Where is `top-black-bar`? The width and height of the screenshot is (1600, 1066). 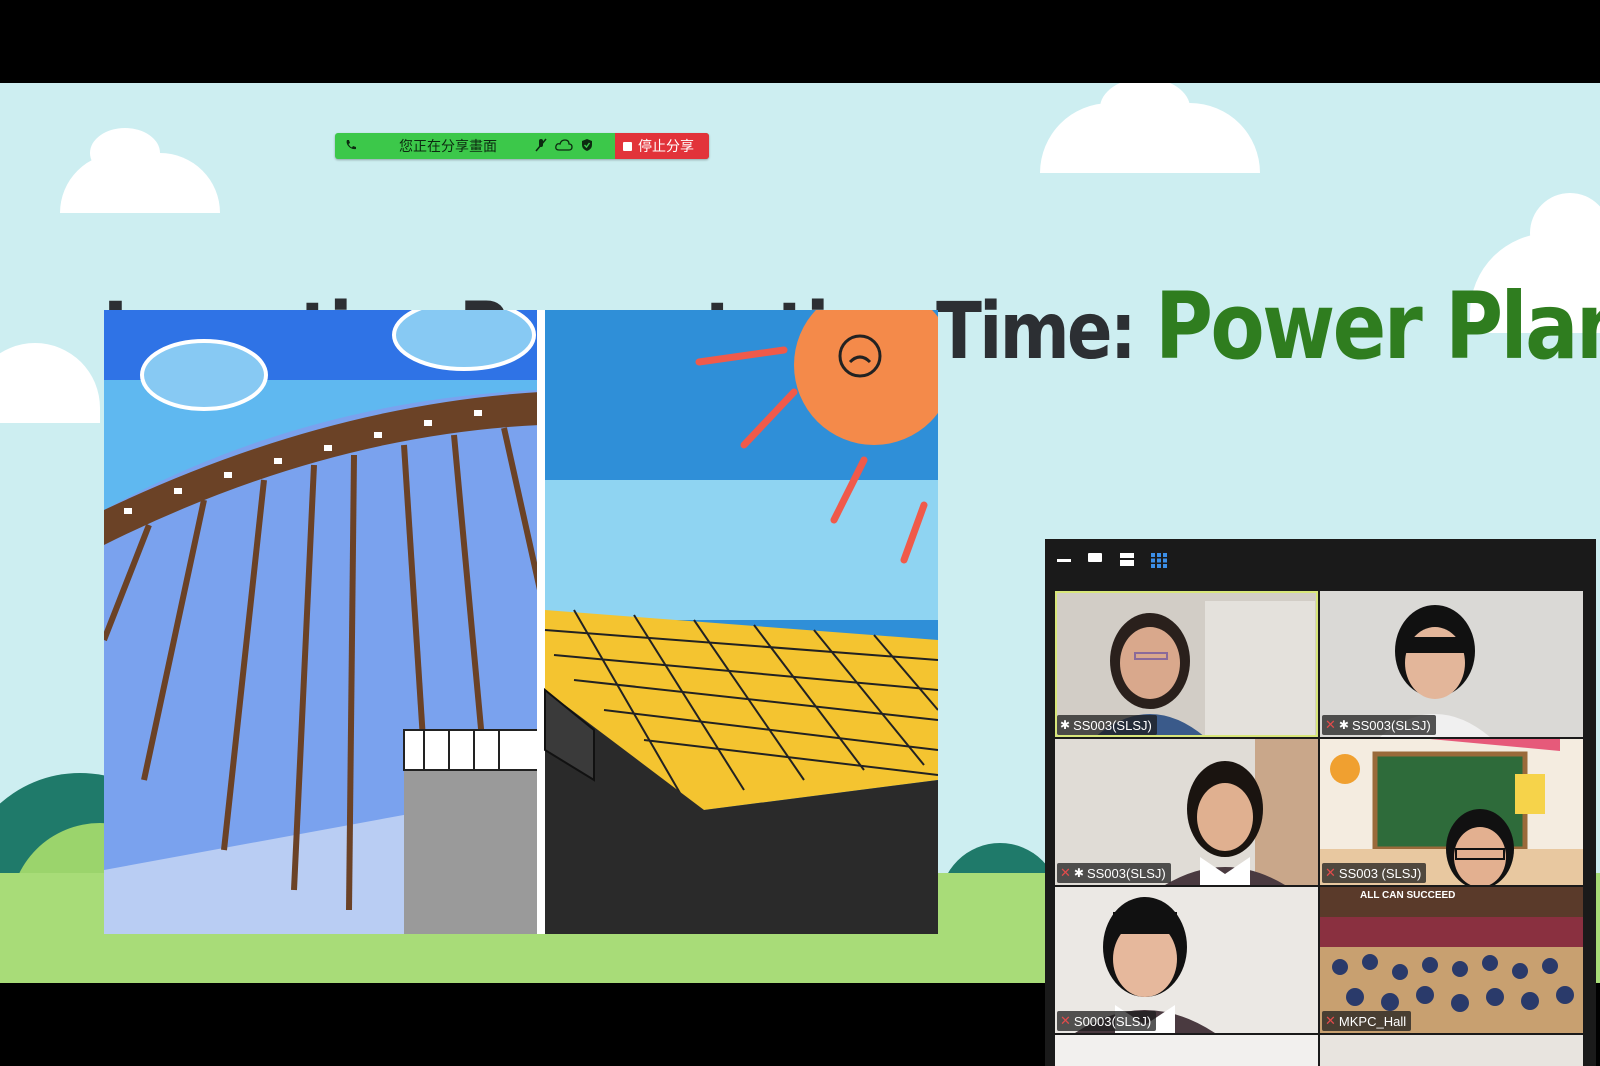 top-black-bar is located at coordinates (800, 41).